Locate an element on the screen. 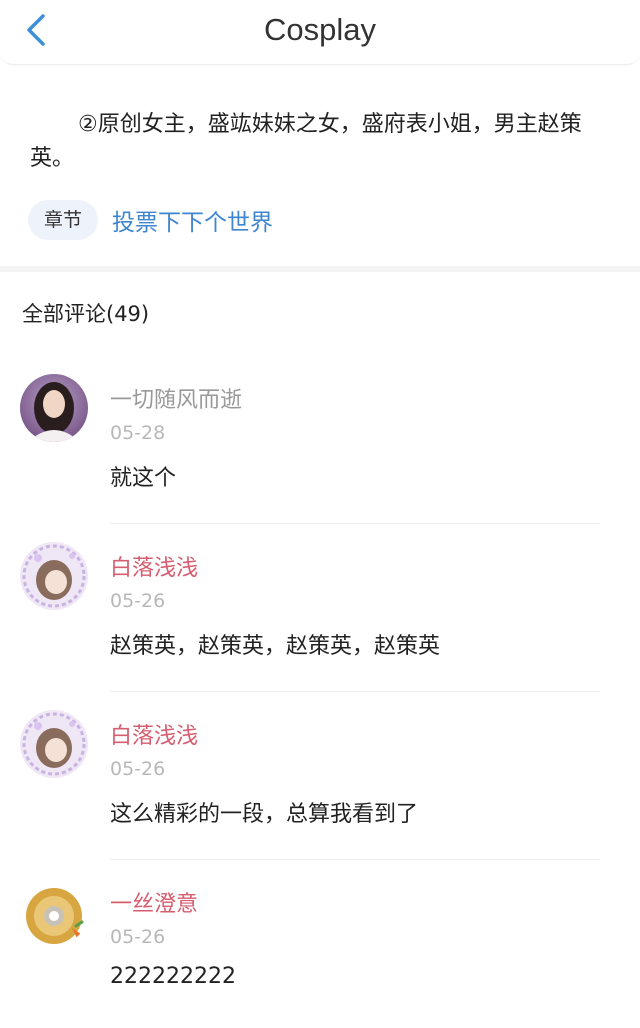 This screenshot has width=640, height=1028. comment-text: 222222222 is located at coordinates (173, 976).